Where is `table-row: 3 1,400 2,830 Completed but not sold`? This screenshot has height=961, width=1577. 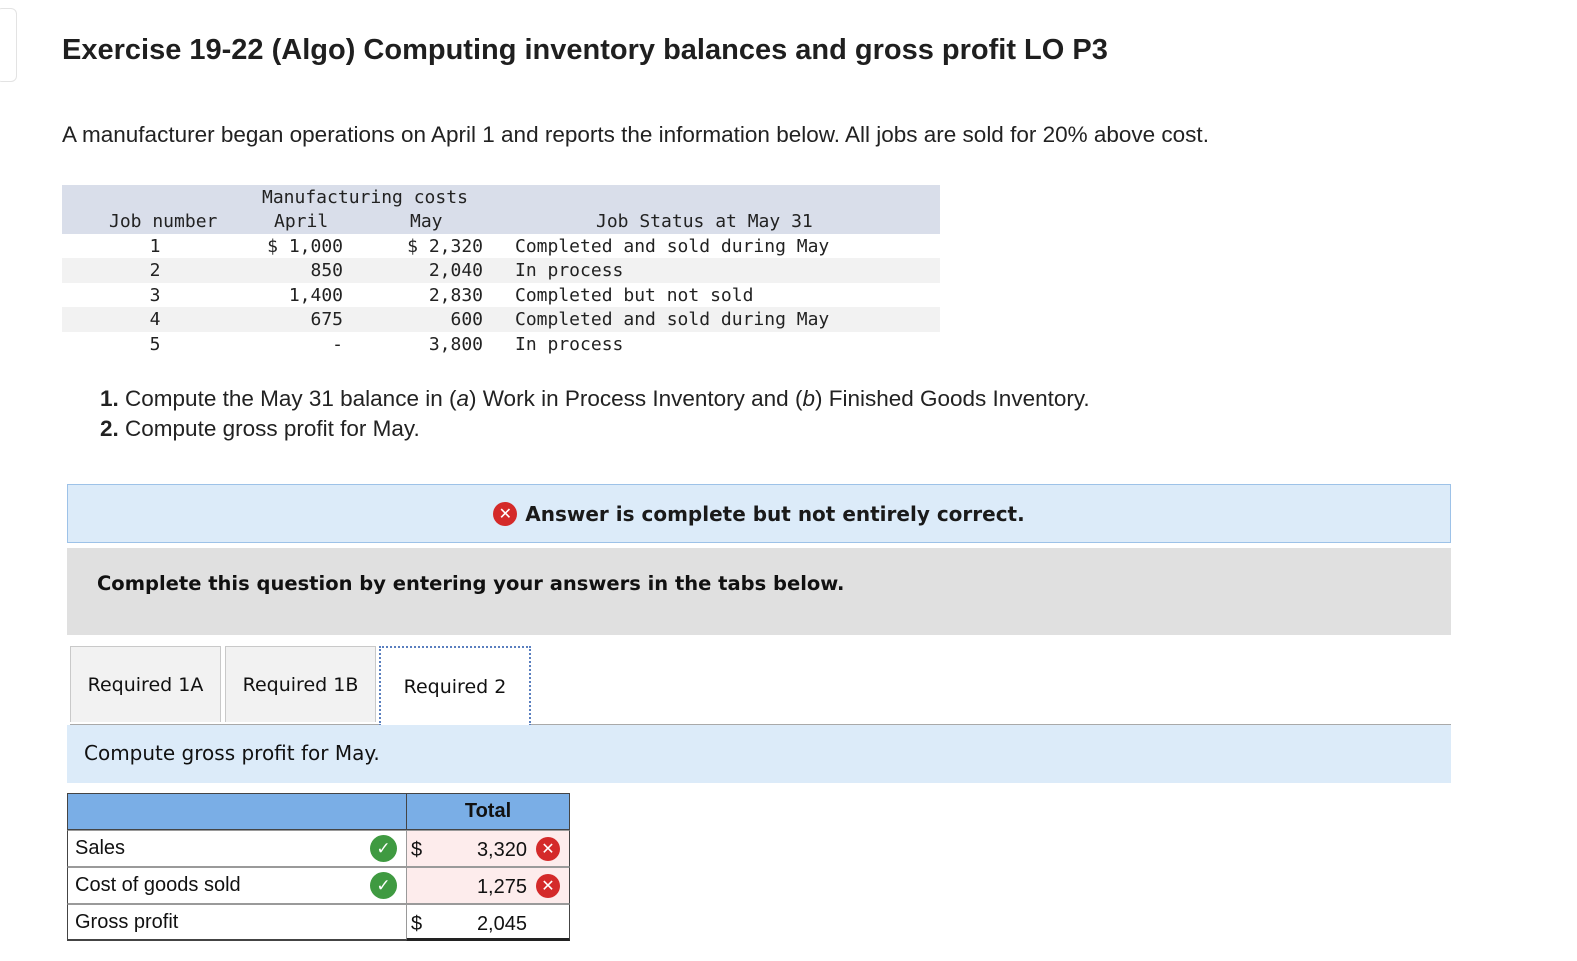 table-row: 3 1,400 2,830 Completed but not sold is located at coordinates (501, 295).